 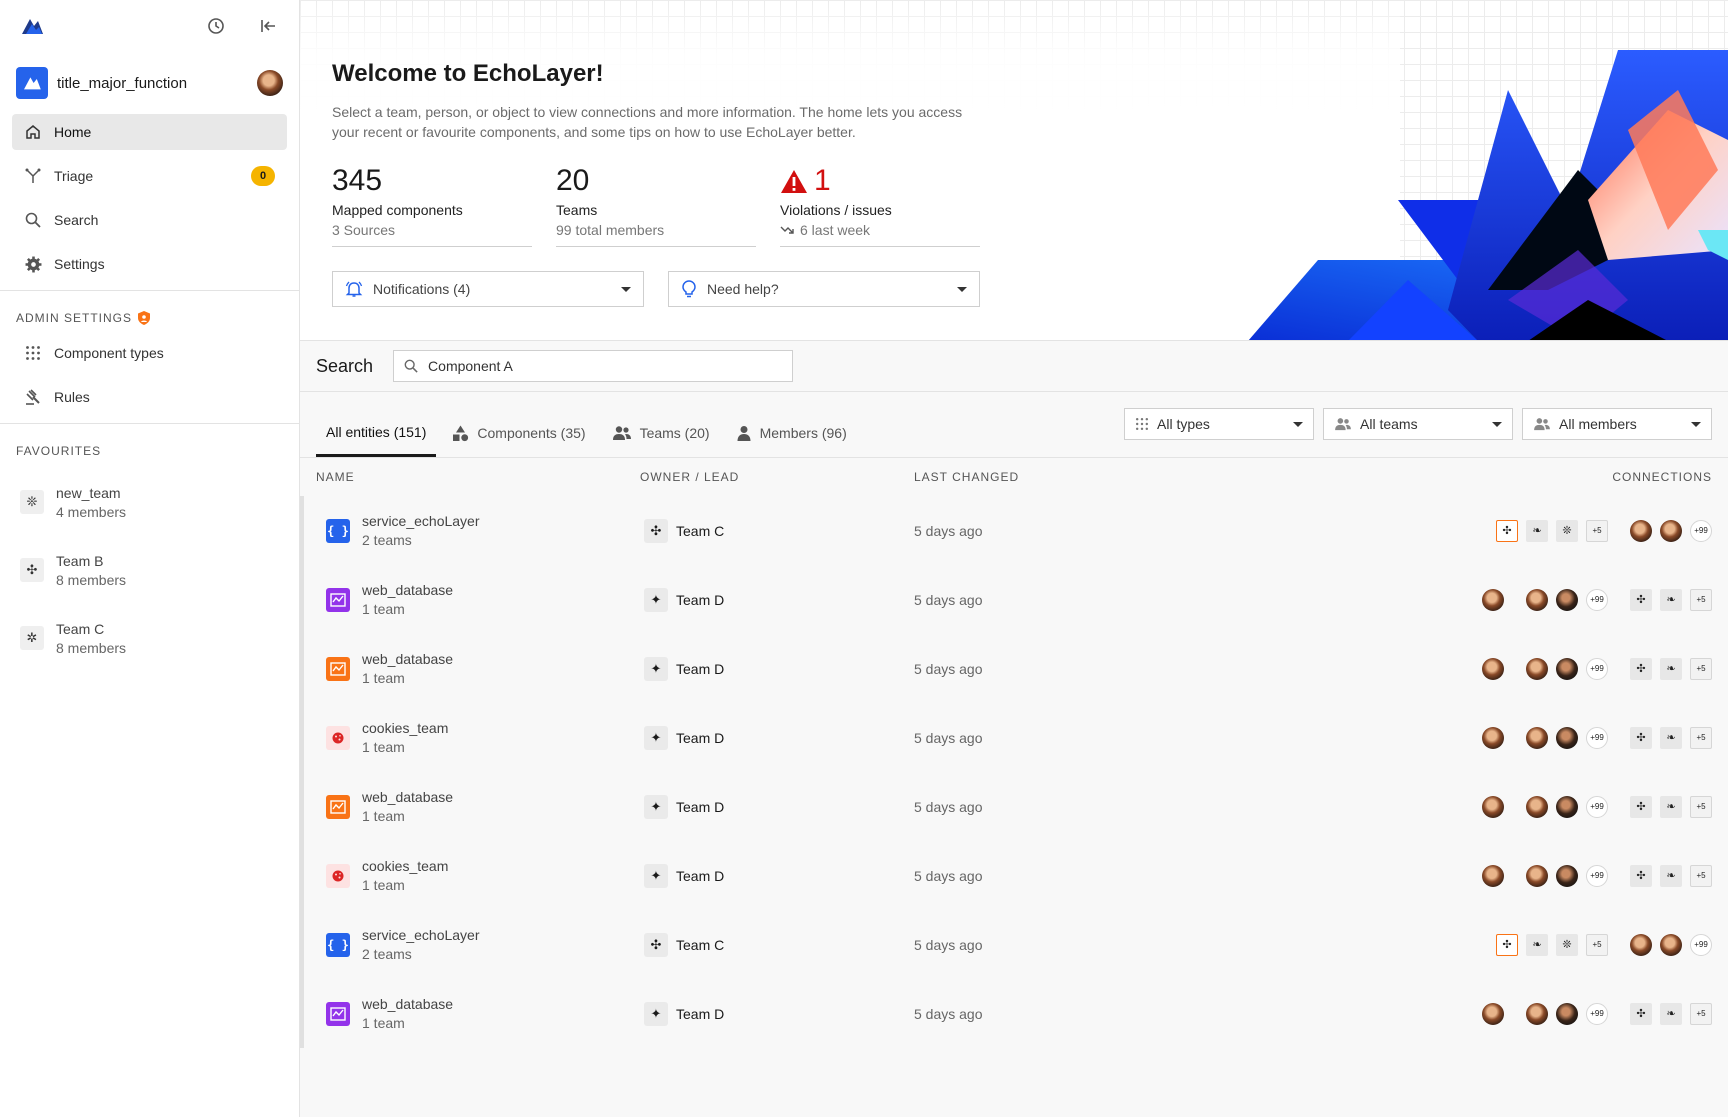 What do you see at coordinates (149, 397) in the screenshot?
I see `nav-item-rules: Rules` at bounding box center [149, 397].